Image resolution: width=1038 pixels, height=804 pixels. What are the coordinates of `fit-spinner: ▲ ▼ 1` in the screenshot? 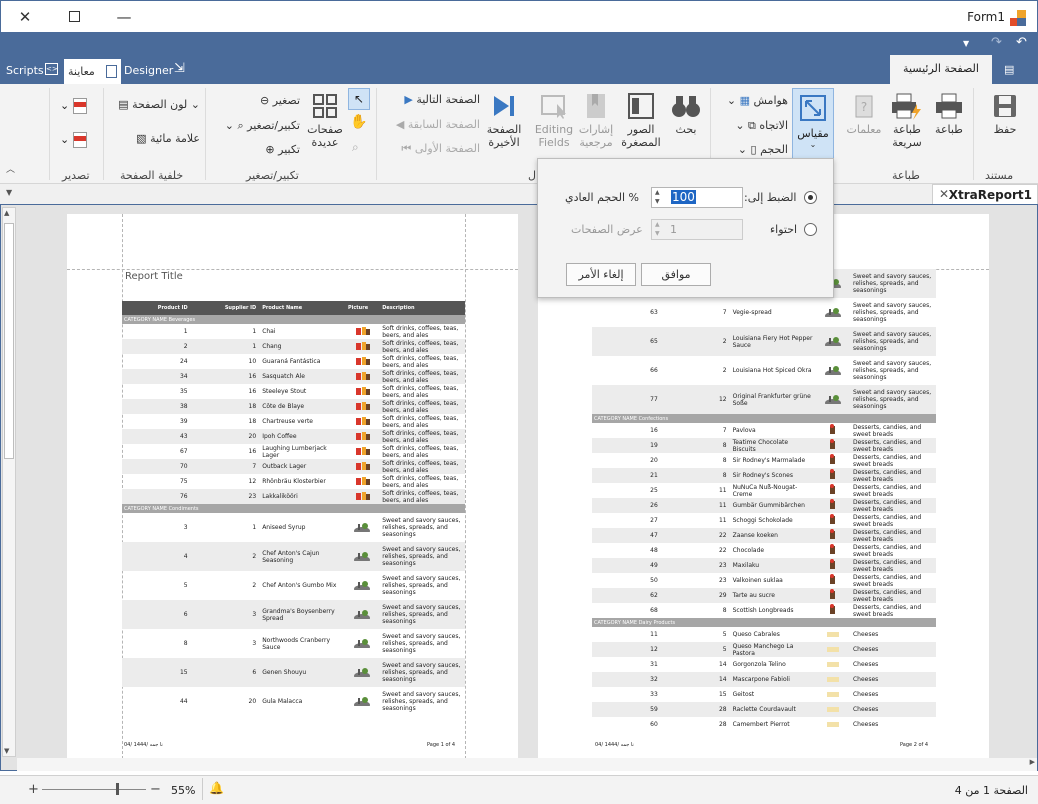 It's located at (697, 229).